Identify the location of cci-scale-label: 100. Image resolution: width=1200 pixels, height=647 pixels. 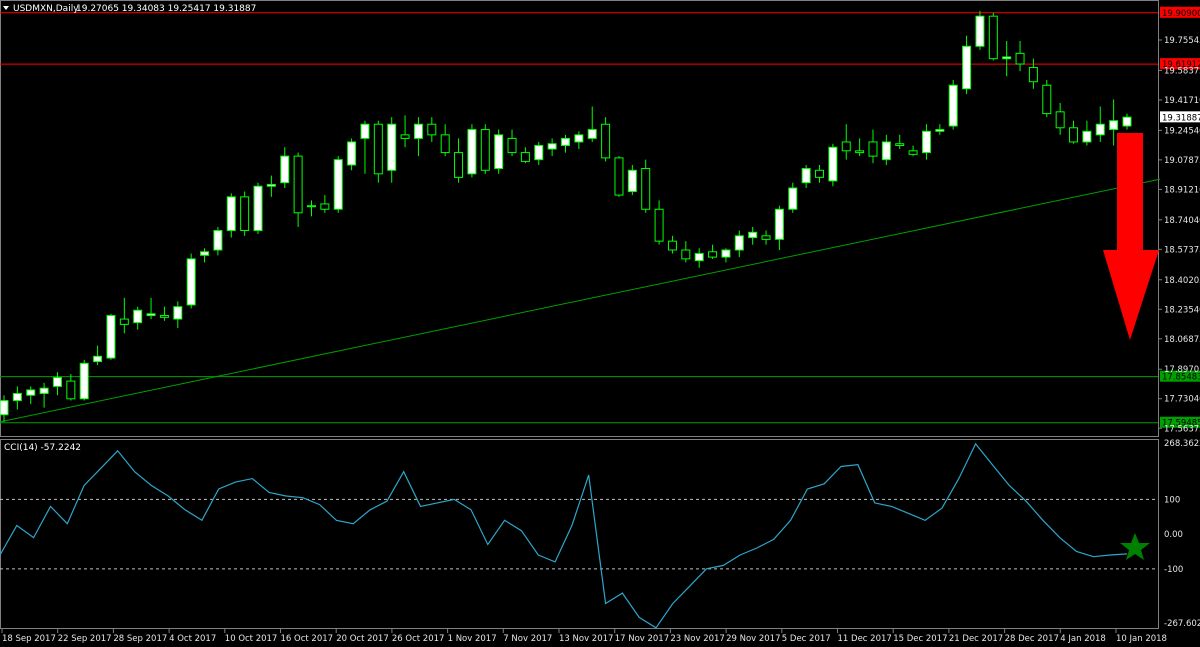
(1172, 500).